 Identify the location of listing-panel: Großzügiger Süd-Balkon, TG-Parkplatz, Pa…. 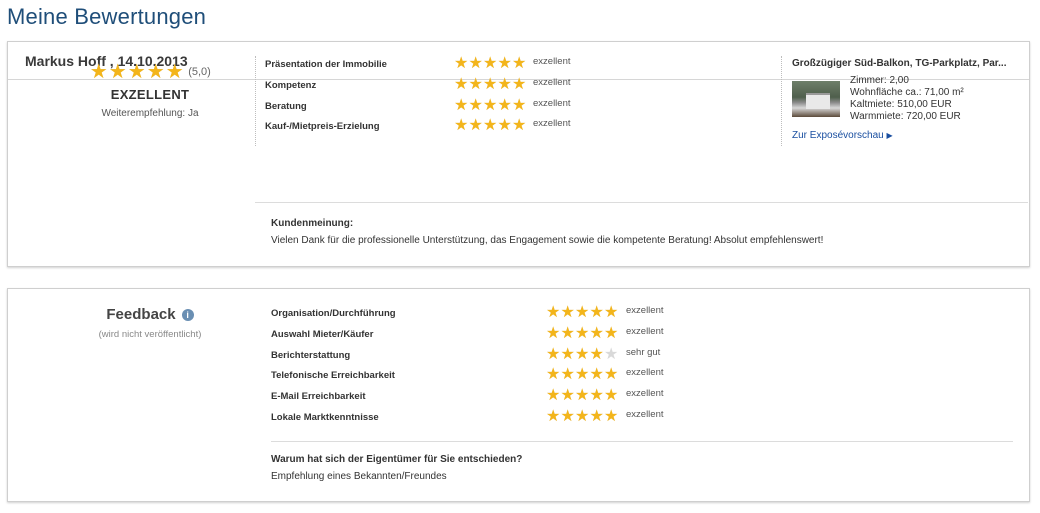
(898, 101).